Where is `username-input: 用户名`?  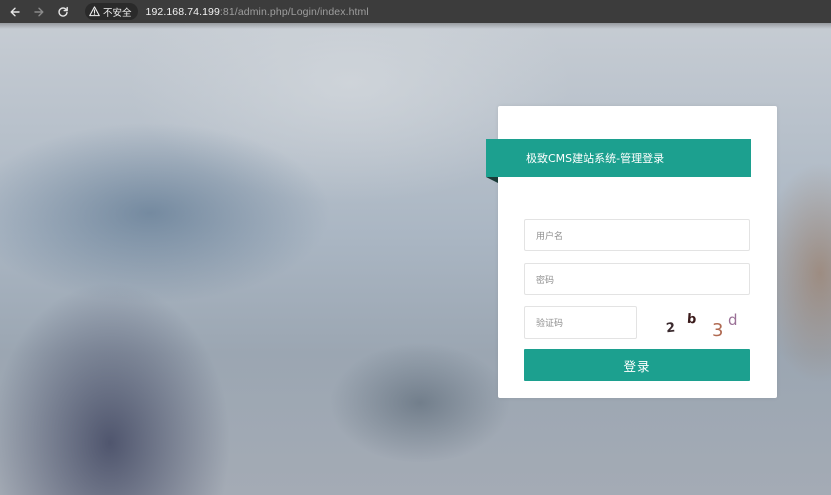 username-input: 用户名 is located at coordinates (637, 235).